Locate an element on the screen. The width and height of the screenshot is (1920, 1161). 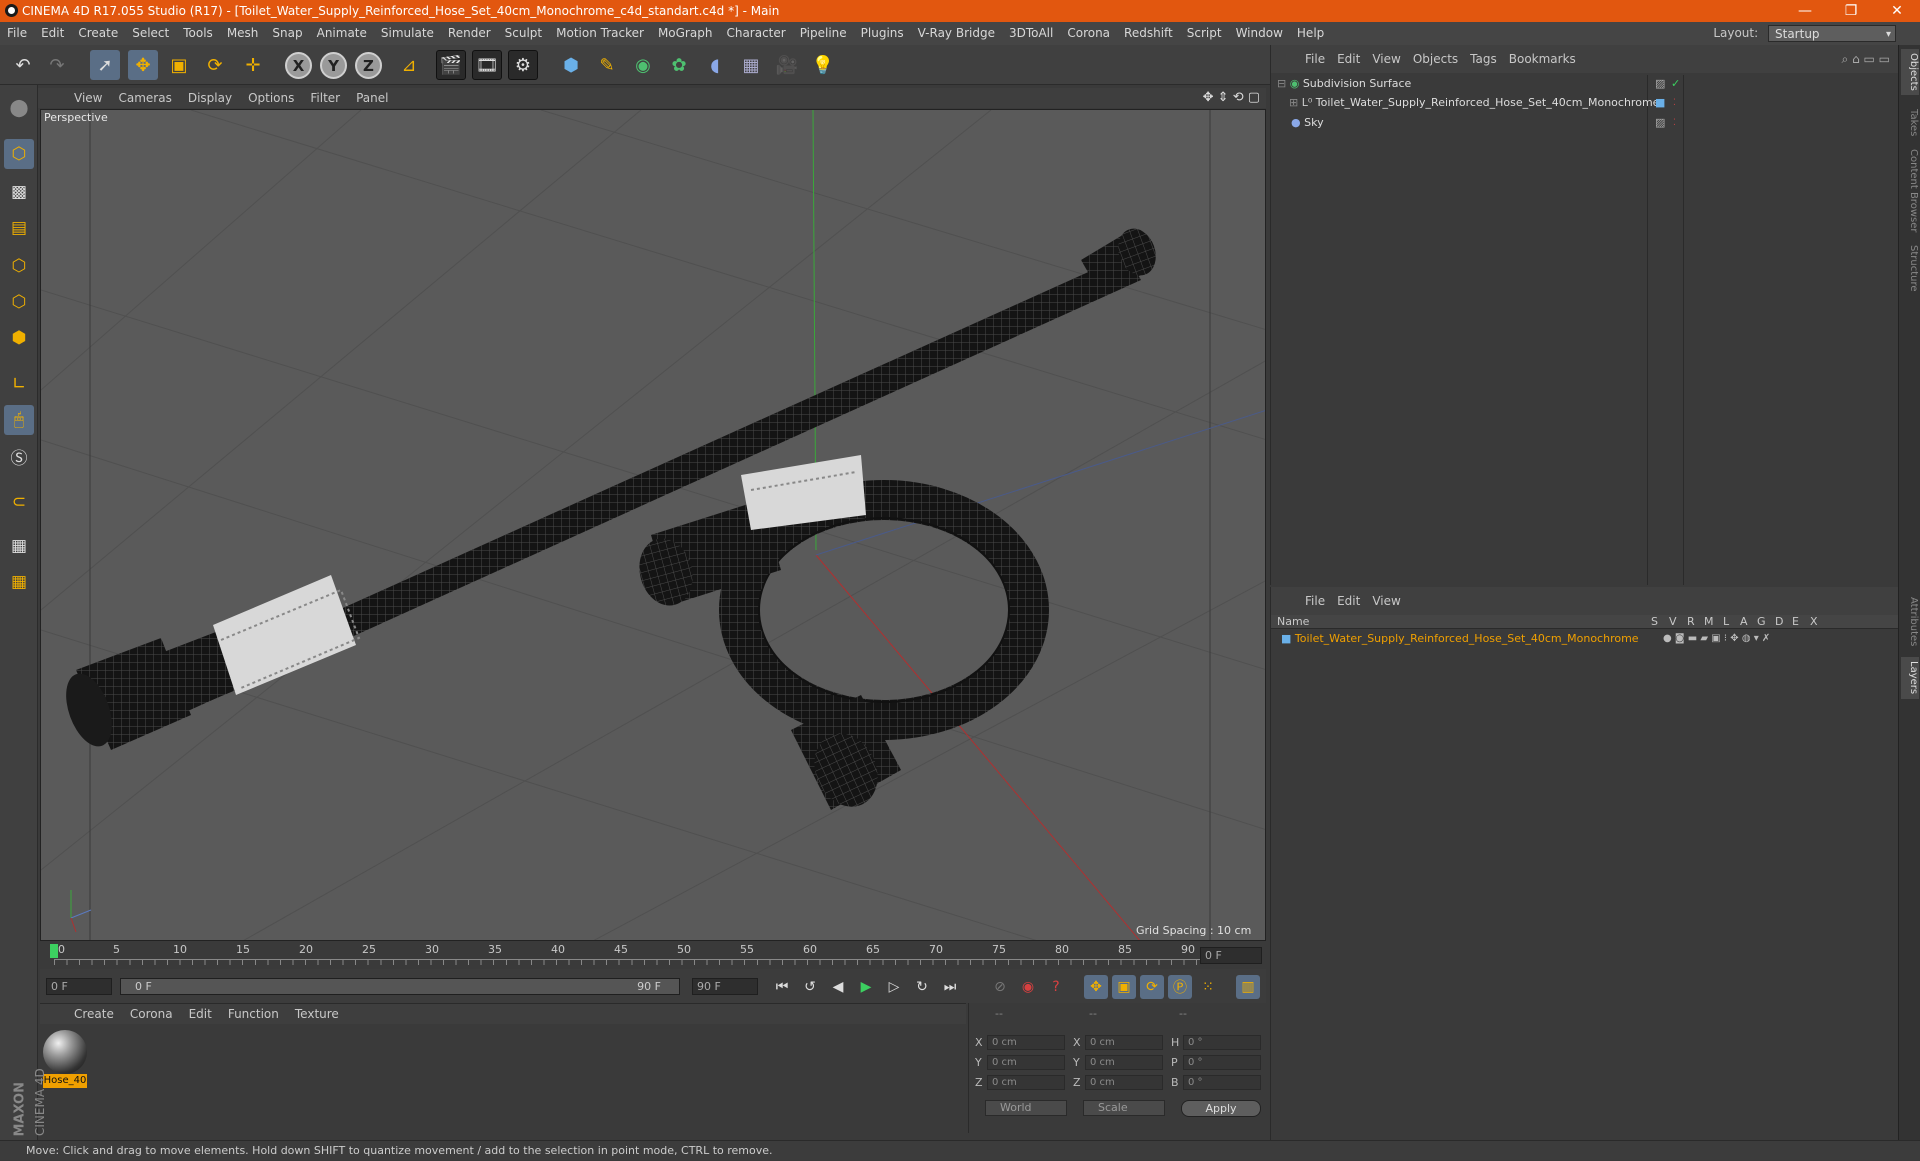
tree-expander-icon: ⊟ is located at coordinates (1281, 83).